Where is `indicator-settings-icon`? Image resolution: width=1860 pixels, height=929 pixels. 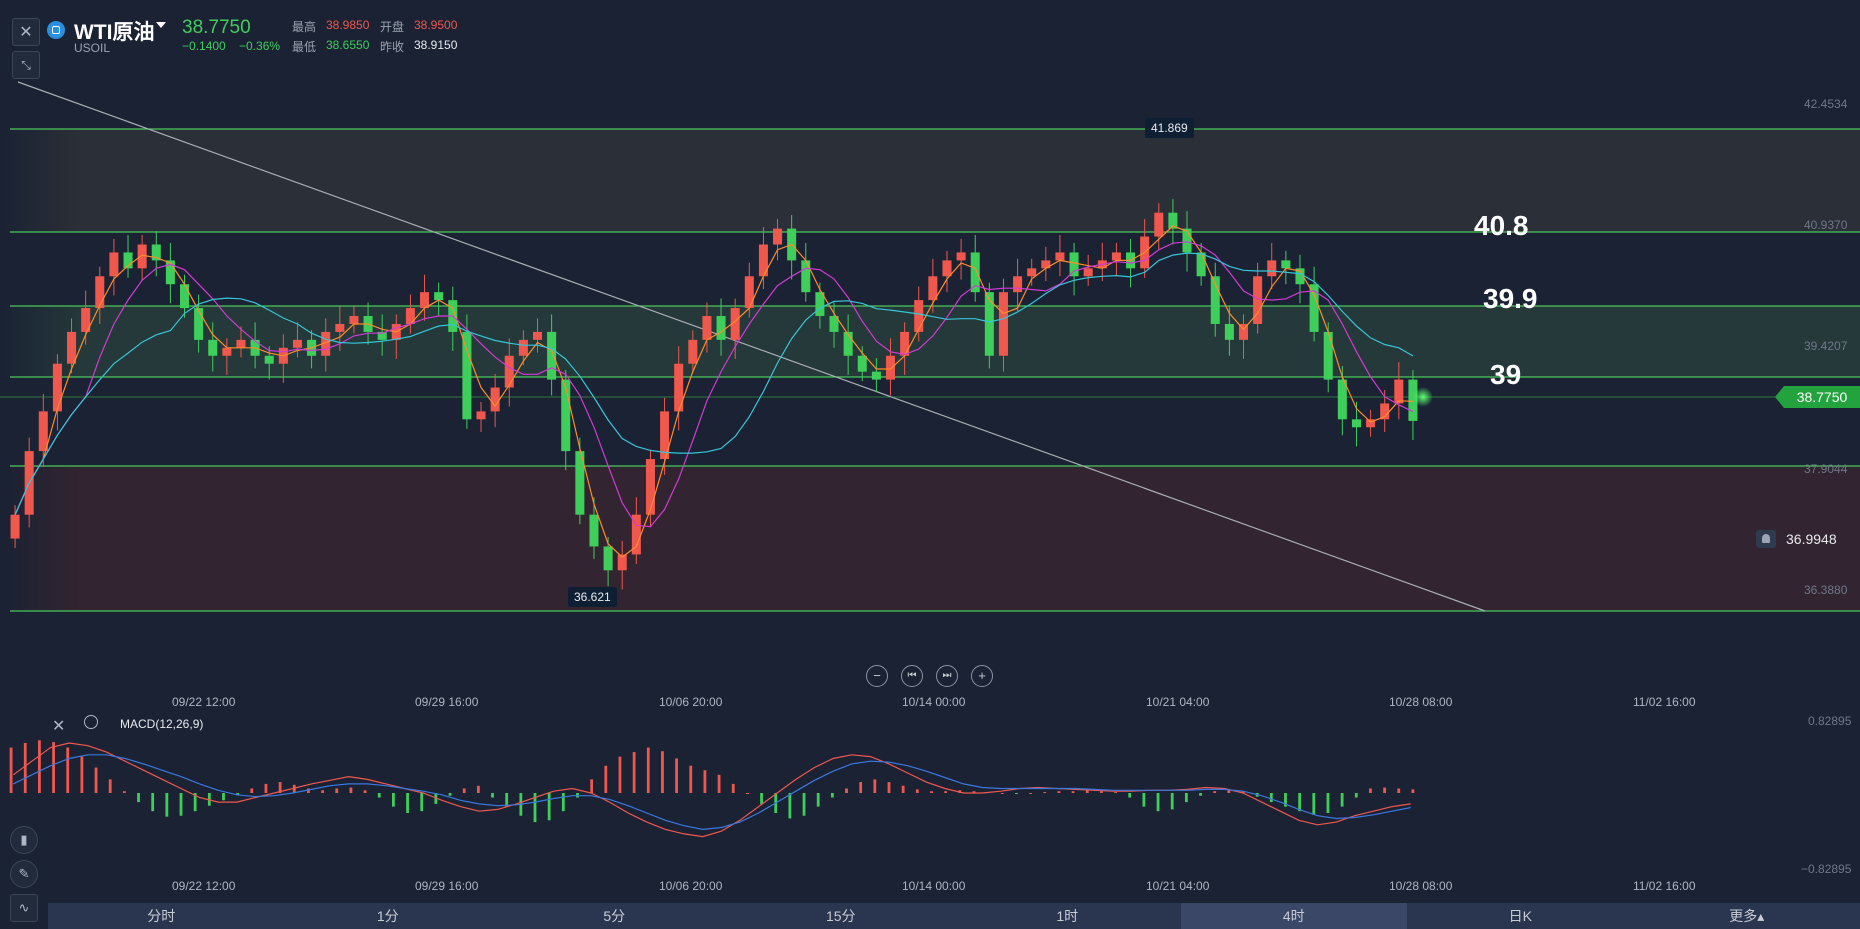
indicator-settings-icon is located at coordinates (91, 722).